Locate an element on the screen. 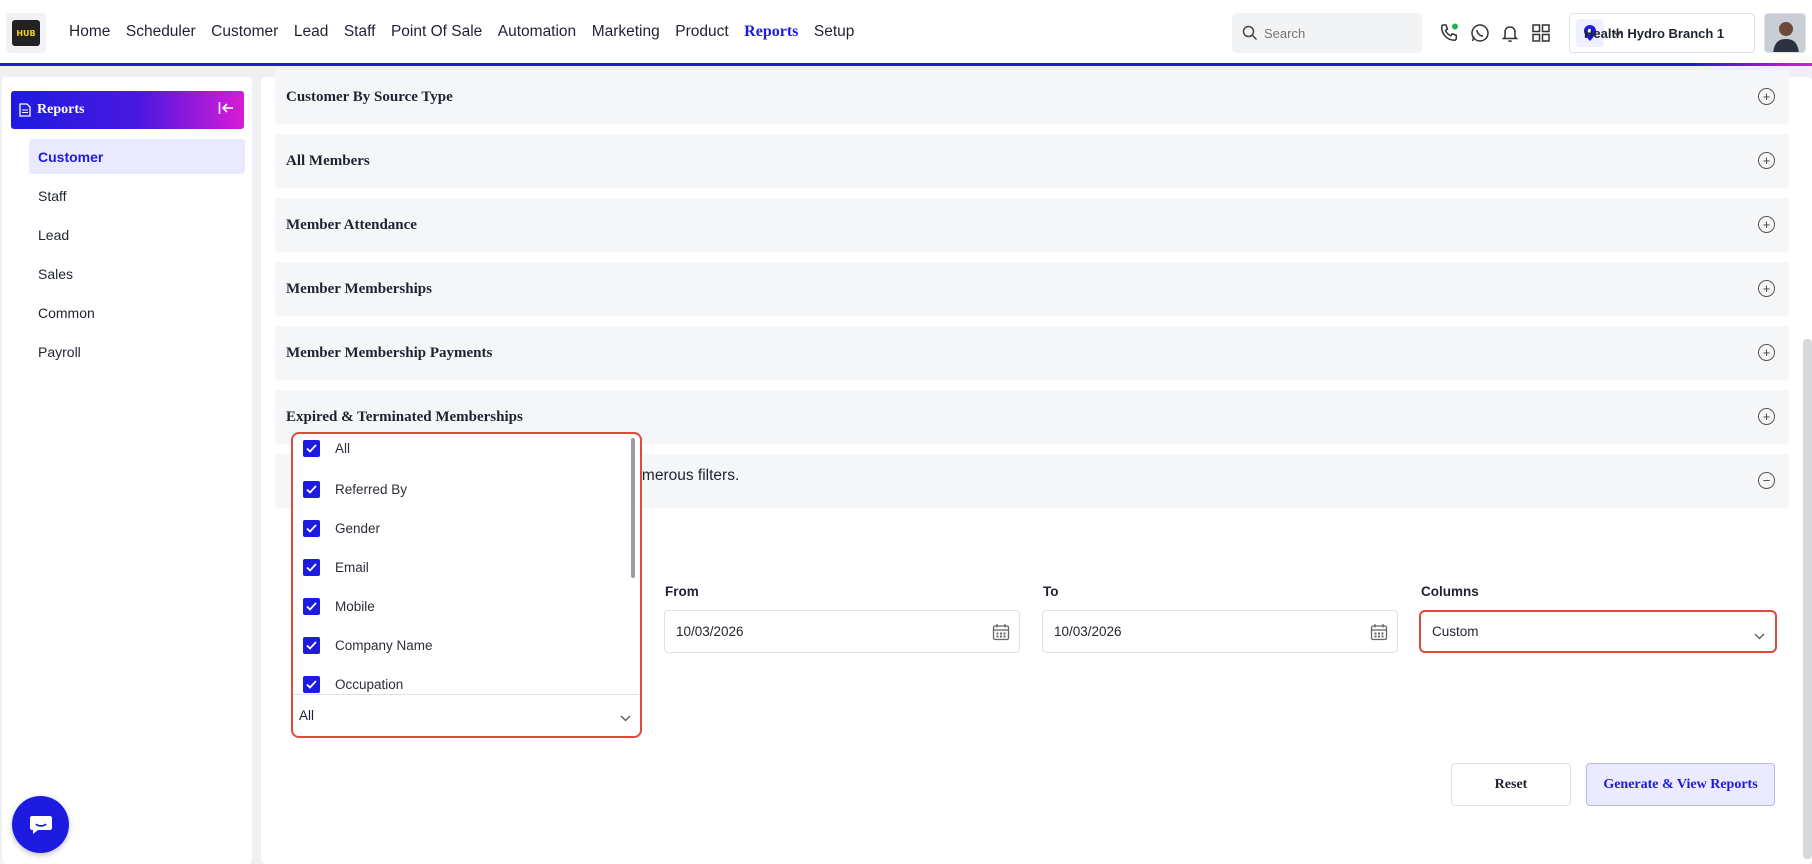 Image resolution: width=1812 pixels, height=864 pixels. dropdown-scrollbar is located at coordinates (633, 508).